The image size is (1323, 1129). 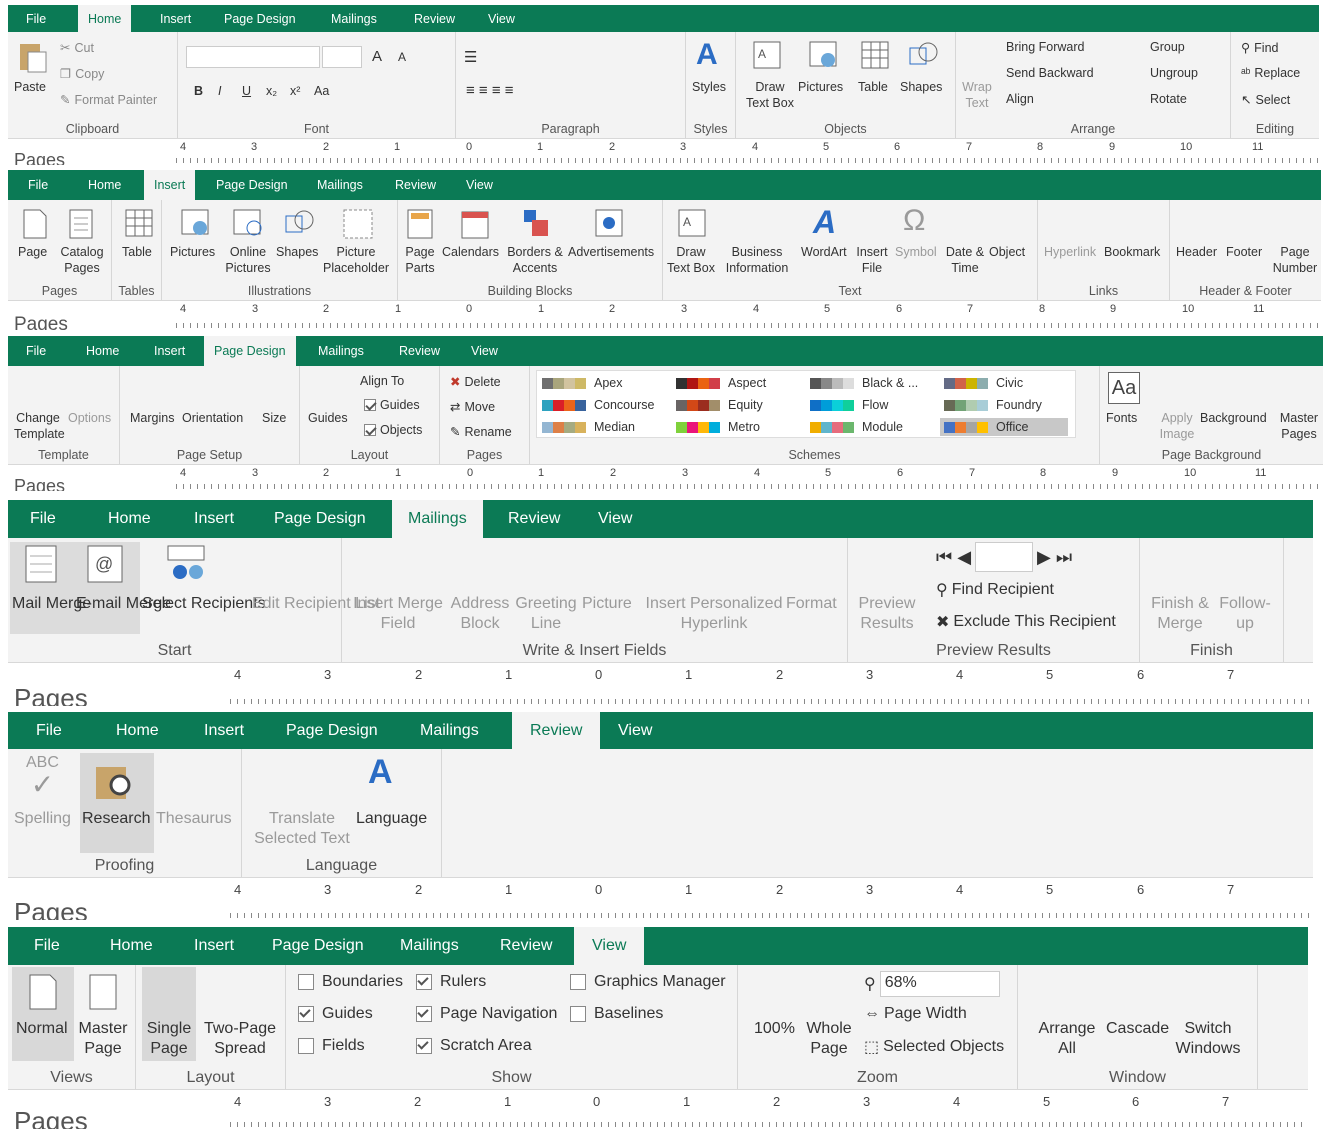 I want to click on page-parts-button: Page Parts, so click(x=420, y=260).